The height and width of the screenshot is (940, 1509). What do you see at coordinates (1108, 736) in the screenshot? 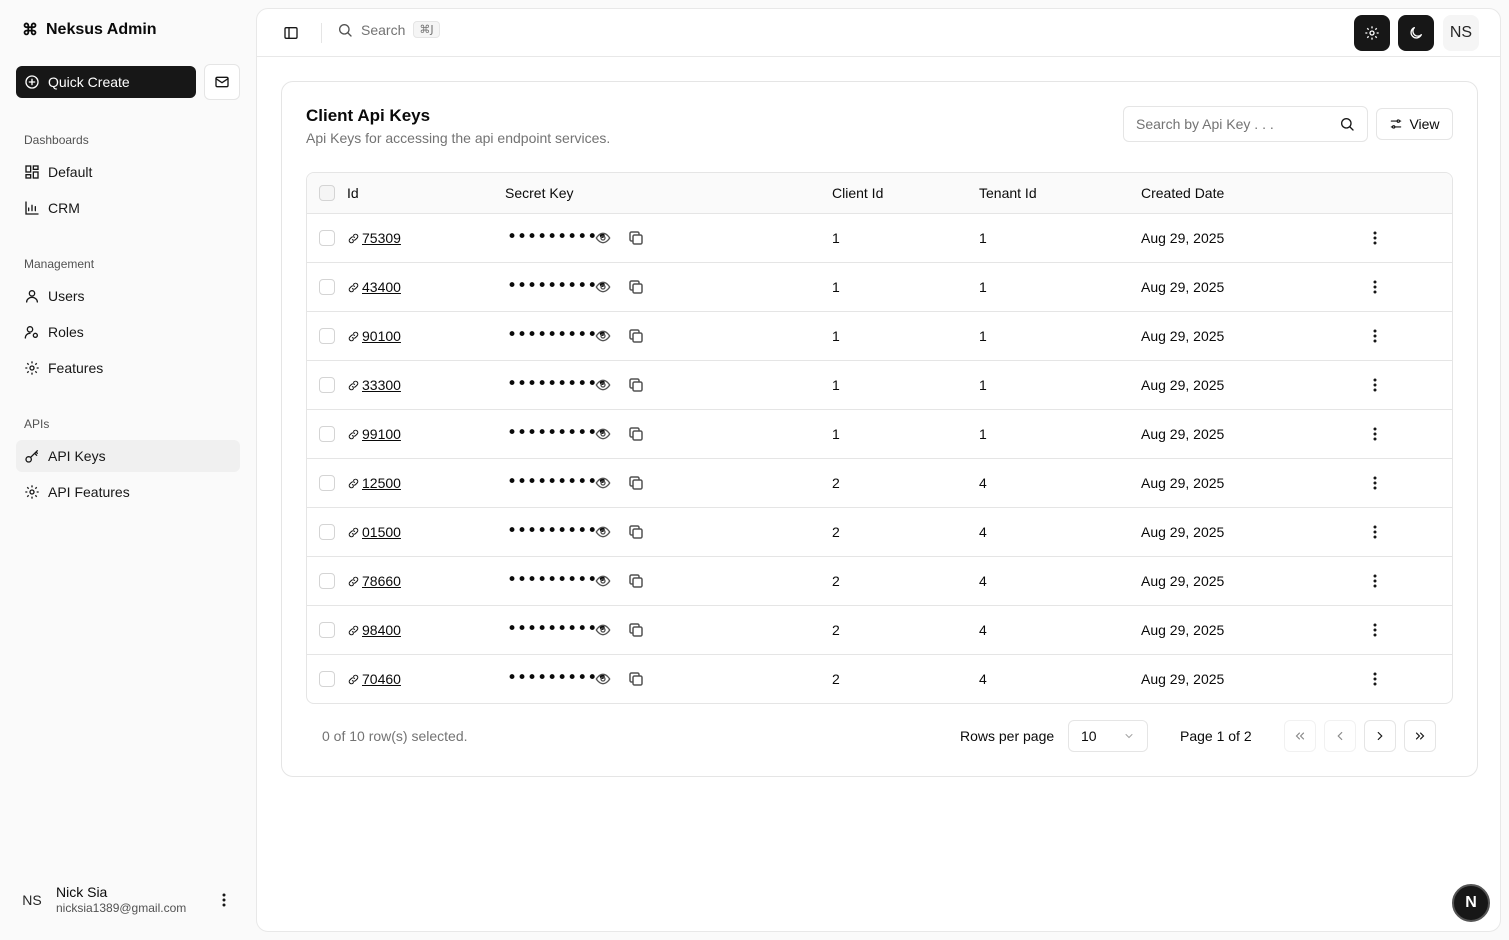
I see `rows-per-page-select: 10` at bounding box center [1108, 736].